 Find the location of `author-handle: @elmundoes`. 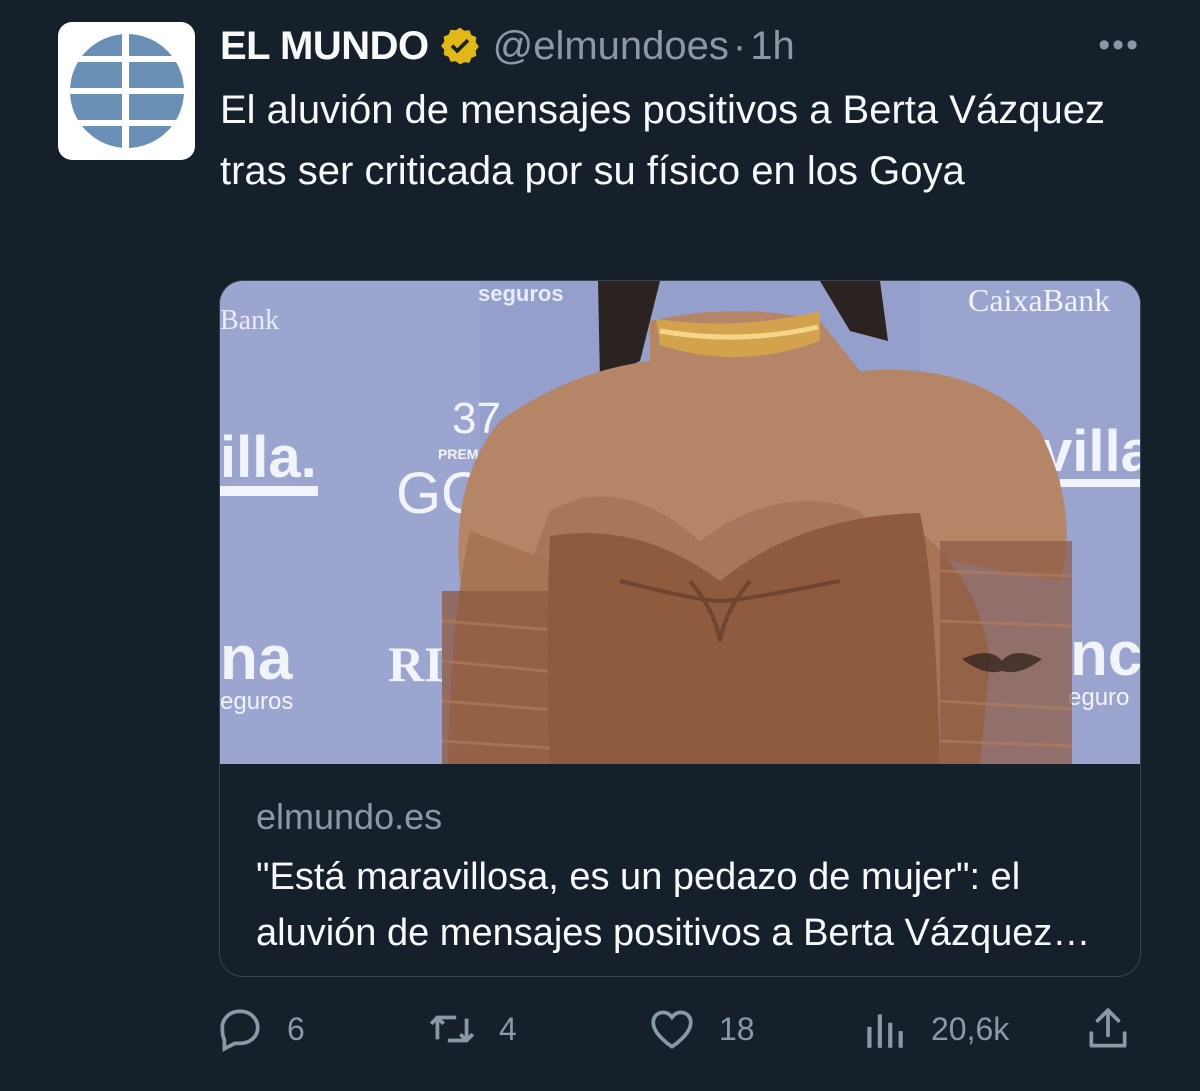

author-handle: @elmundoes is located at coordinates (611, 46).